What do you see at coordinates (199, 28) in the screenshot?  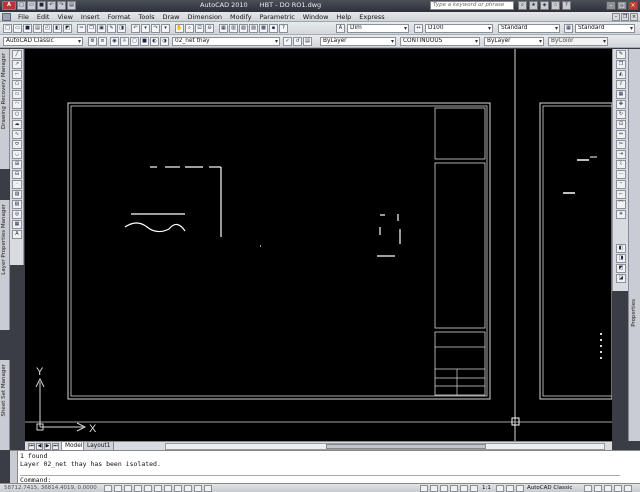 I see `zoom-window-icon: ⊡` at bounding box center [199, 28].